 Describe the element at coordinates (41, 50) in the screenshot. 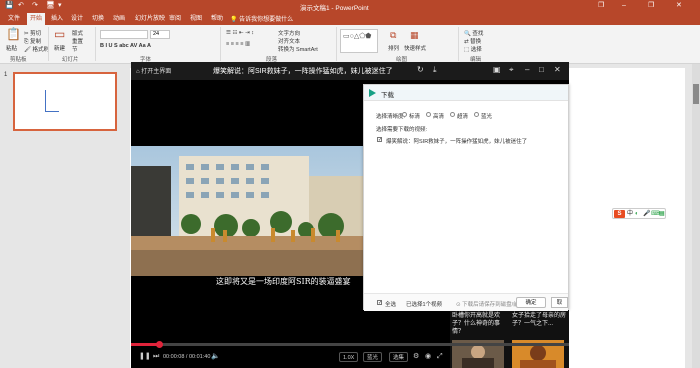

I see `format-painter-label: 格式刷` at that location.